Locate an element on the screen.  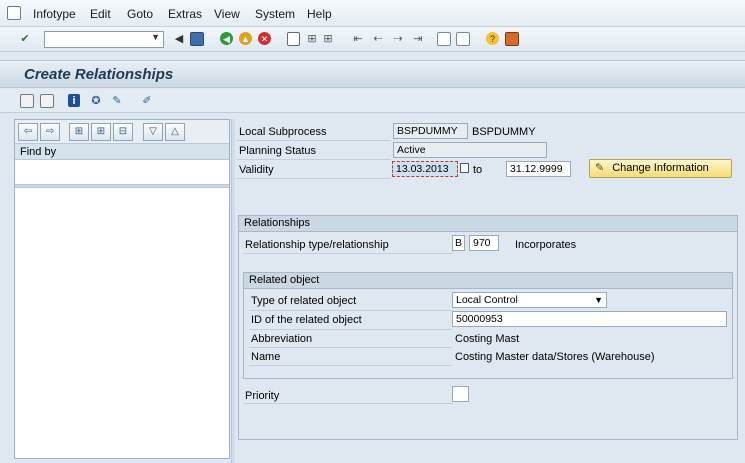
name-label: Name is located at coordinates (266, 357).